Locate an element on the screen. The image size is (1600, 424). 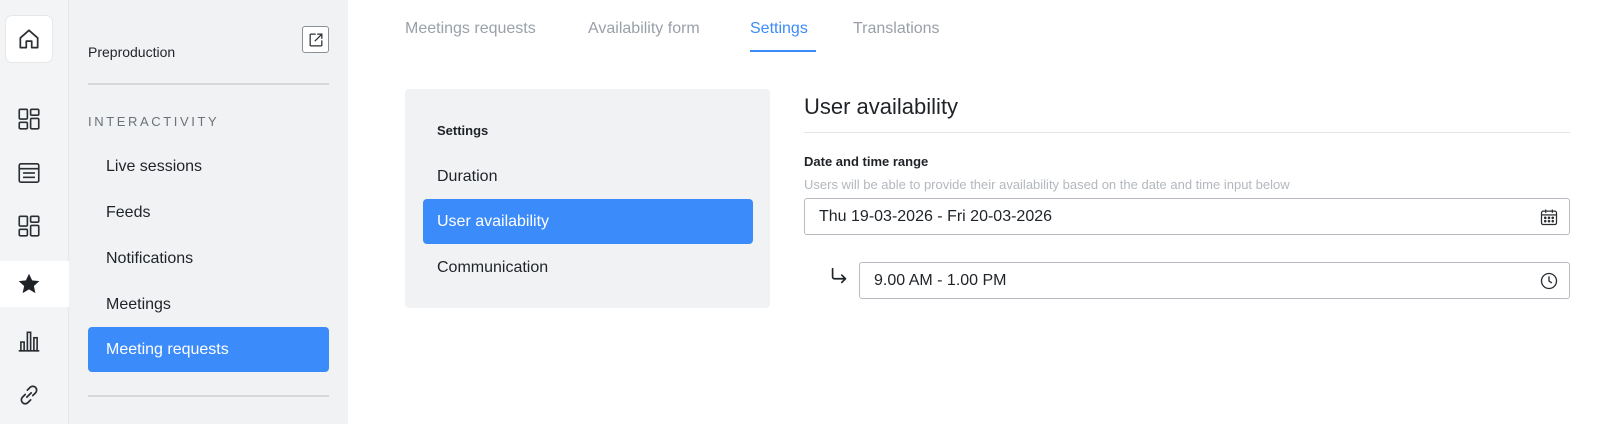
calendar-icon is located at coordinates (1549, 217).